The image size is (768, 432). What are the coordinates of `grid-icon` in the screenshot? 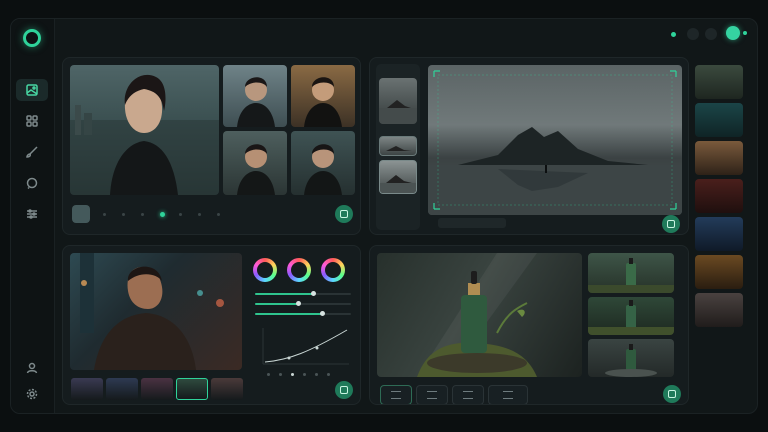 It's located at (32, 121).